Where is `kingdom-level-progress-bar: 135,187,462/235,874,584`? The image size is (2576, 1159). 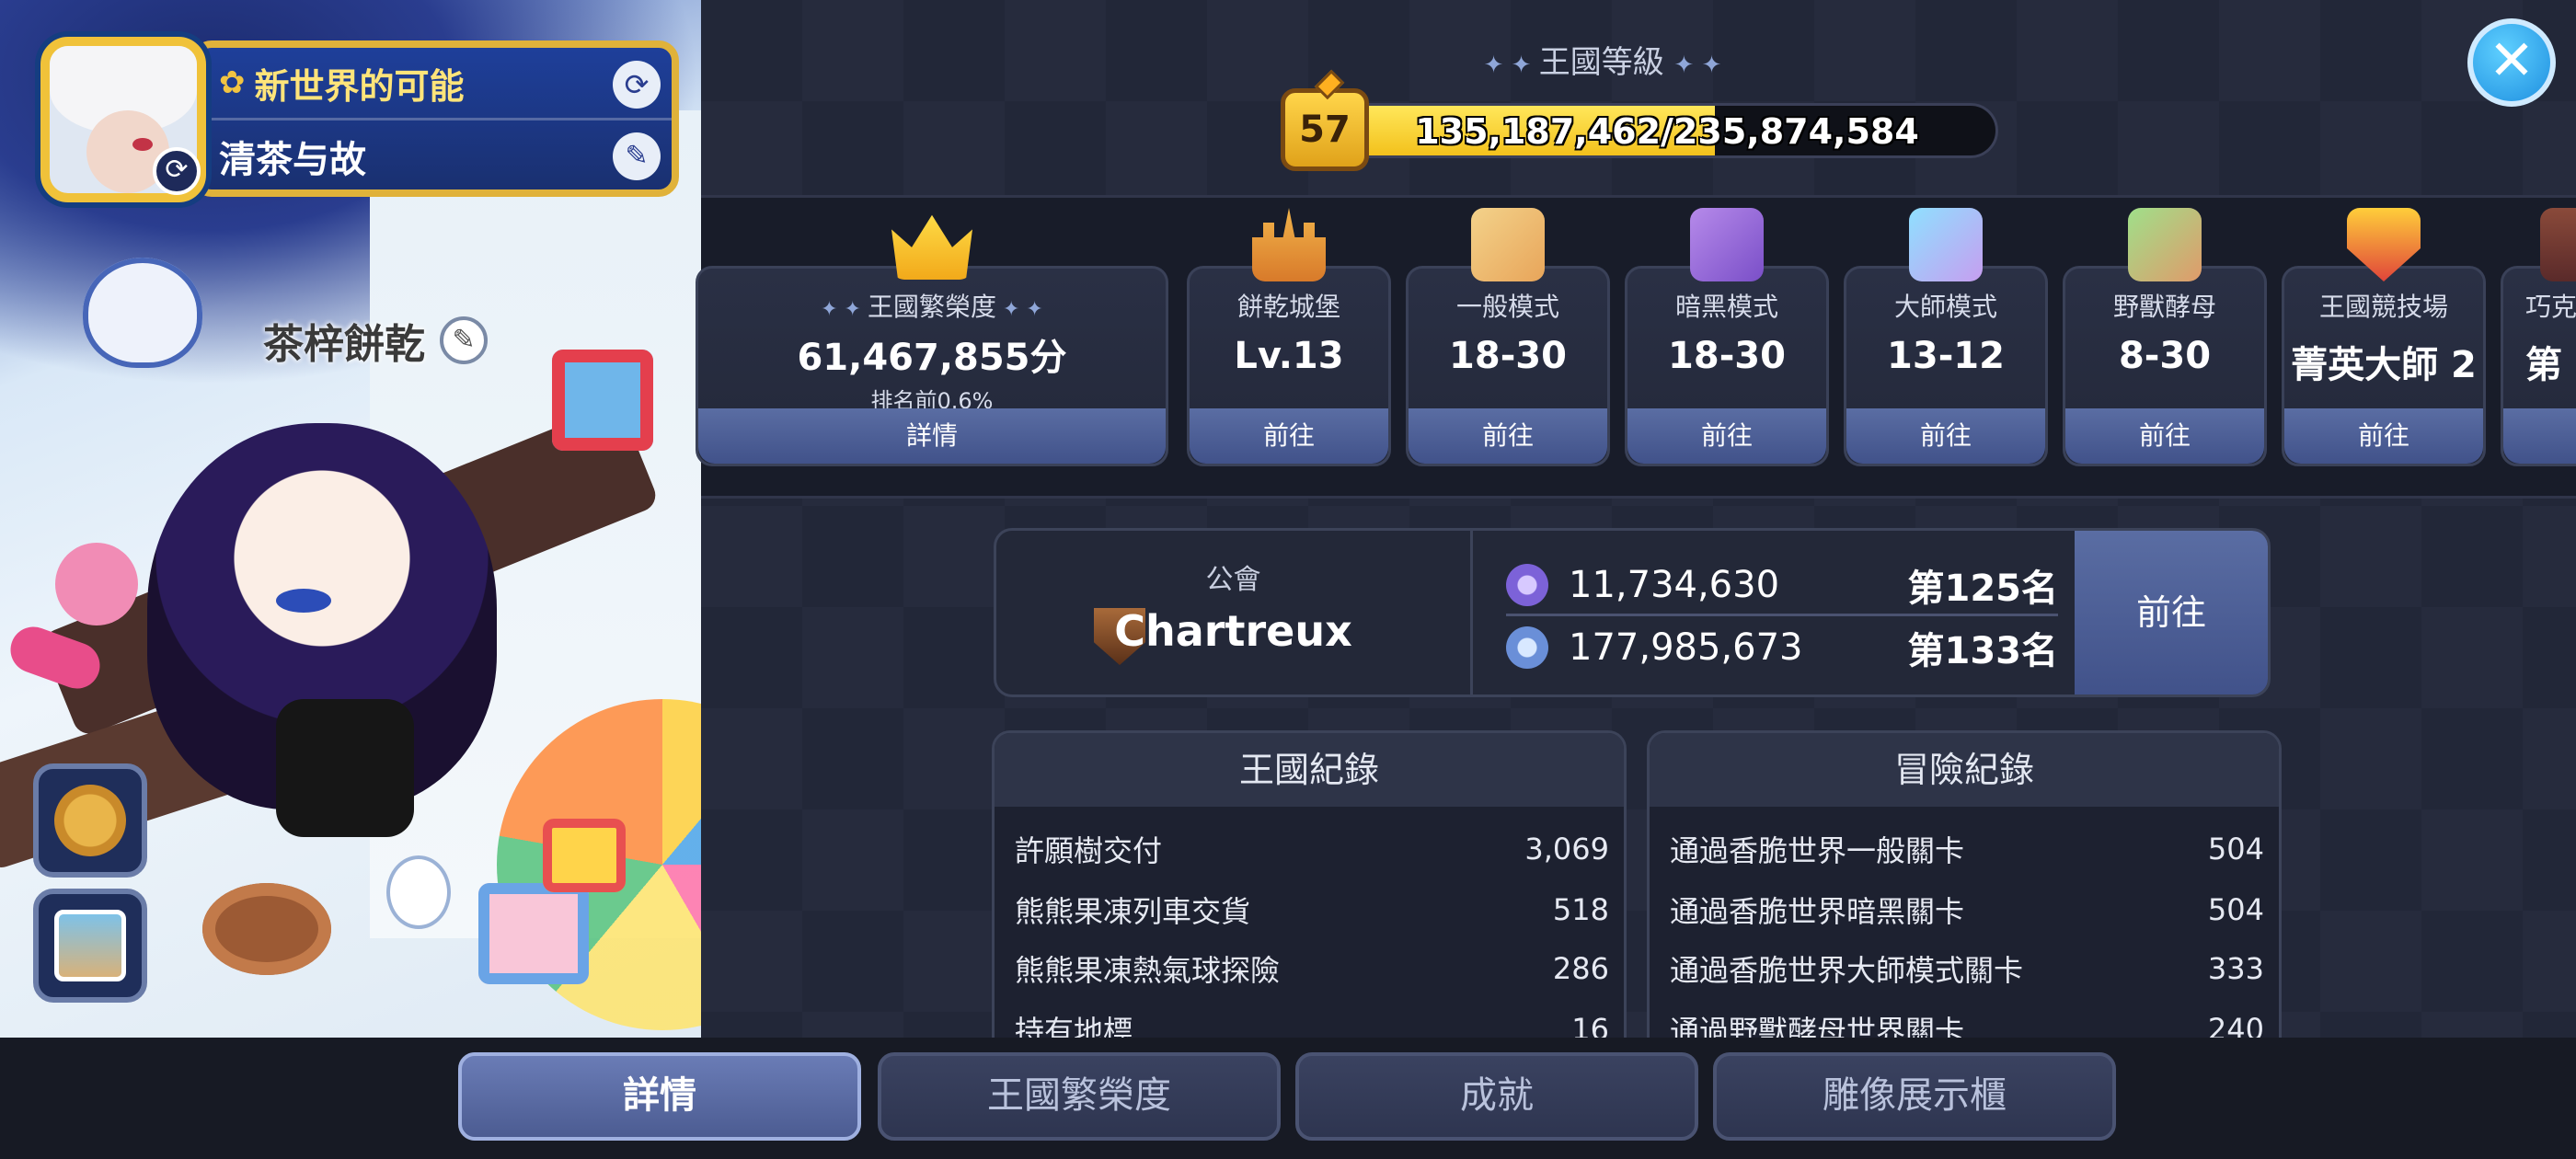
kingdom-level-progress-bar: 135,187,462/235,874,584 is located at coordinates (1667, 130).